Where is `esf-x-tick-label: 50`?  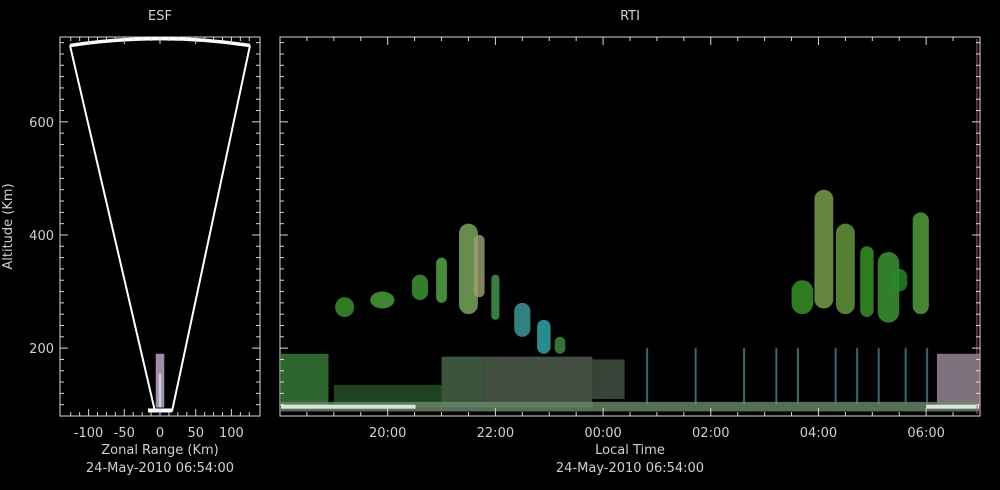
esf-x-tick-label: 50 is located at coordinates (195, 433).